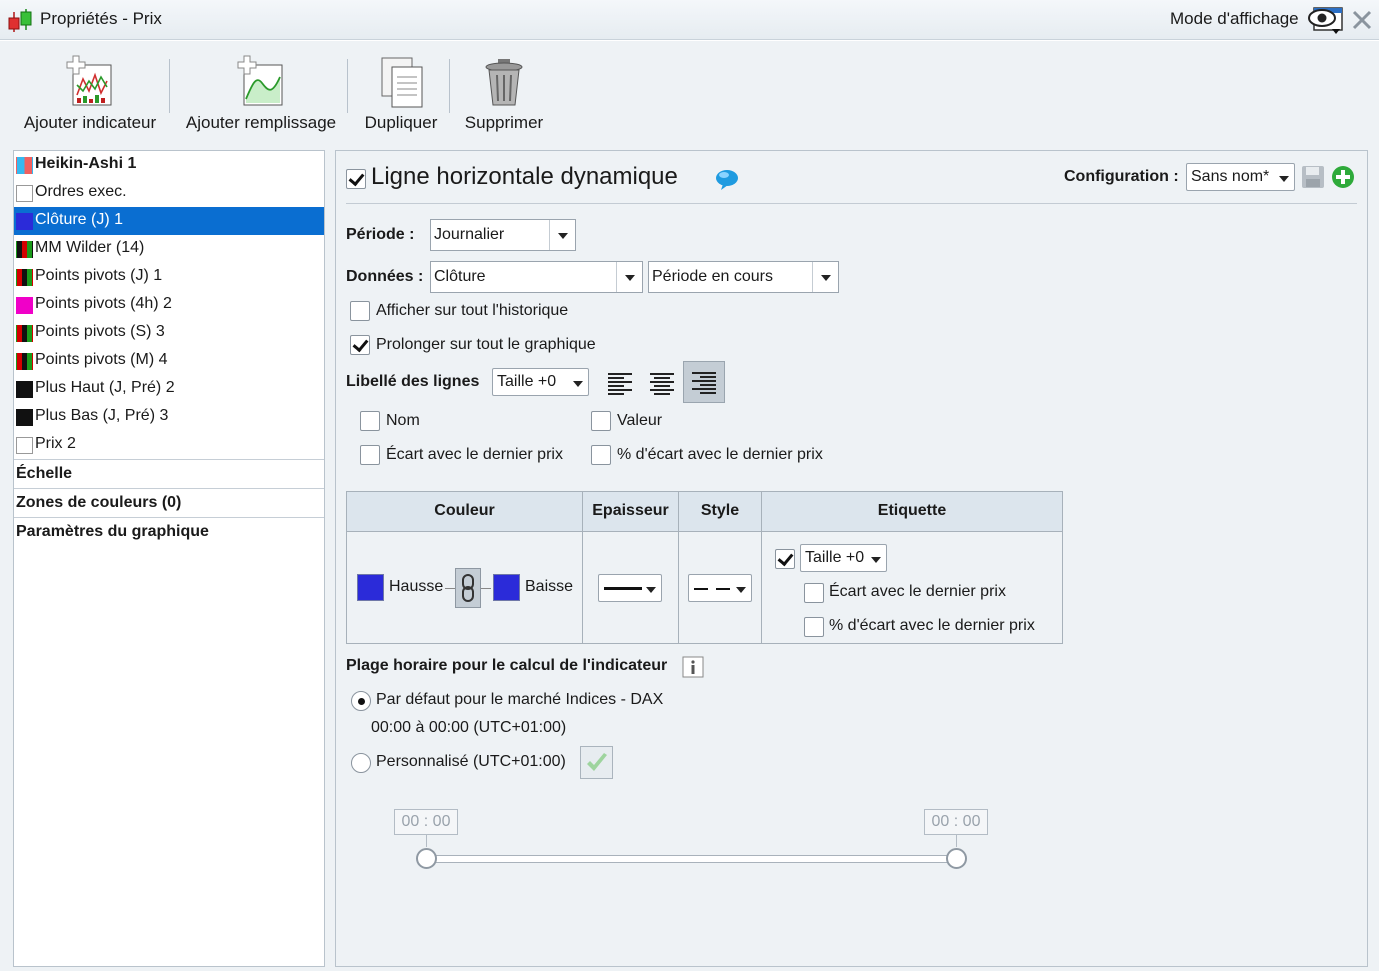 This screenshot has width=1379, height=971. What do you see at coordinates (814, 593) in the screenshot?
I see `tag-gap-last-checkbox` at bounding box center [814, 593].